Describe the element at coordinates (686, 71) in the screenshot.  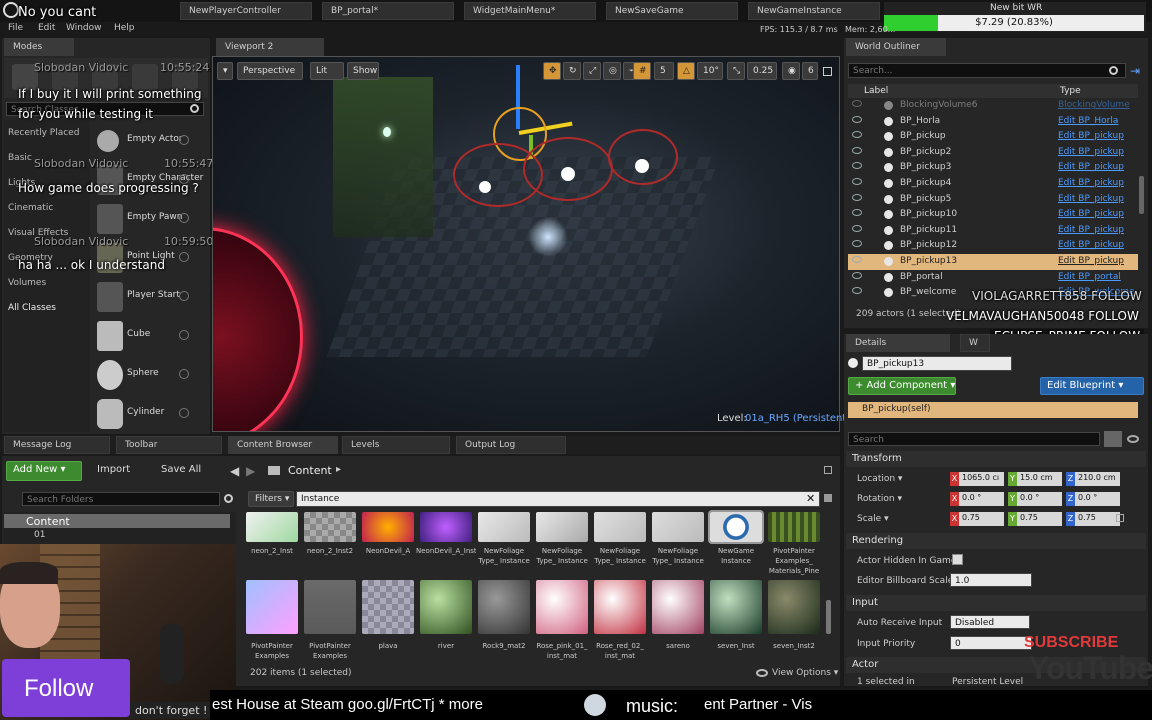
I see `rotation-snap-icon: △` at that location.